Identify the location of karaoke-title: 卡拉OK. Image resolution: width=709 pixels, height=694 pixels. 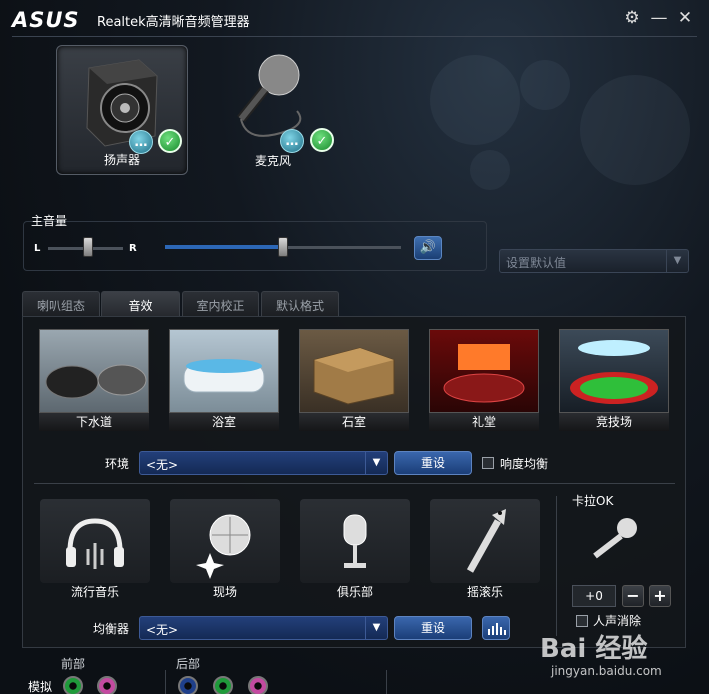
(593, 501).